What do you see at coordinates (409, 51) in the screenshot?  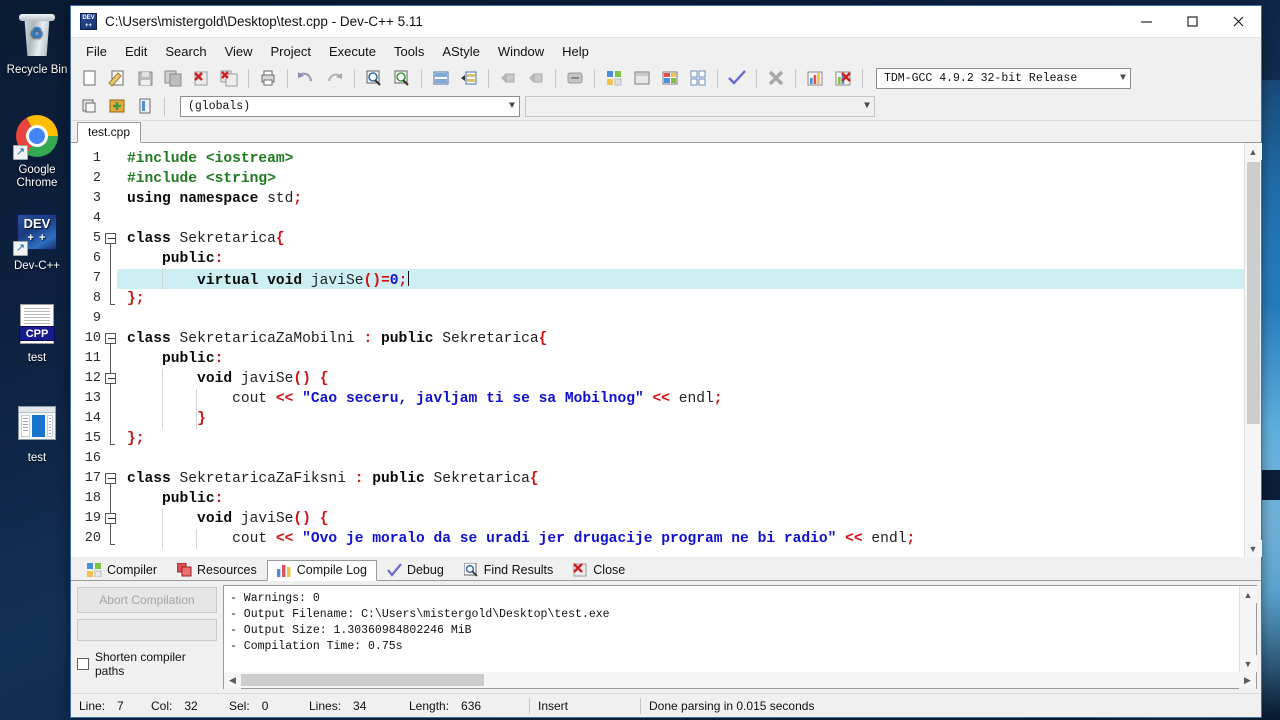 I see `menu-tools: Tools` at bounding box center [409, 51].